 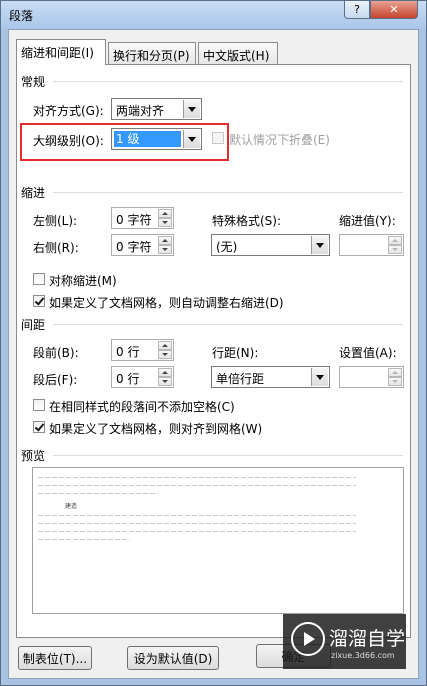 What do you see at coordinates (363, 655) in the screenshot?
I see `watermark-url: zixue.3d66.com` at bounding box center [363, 655].